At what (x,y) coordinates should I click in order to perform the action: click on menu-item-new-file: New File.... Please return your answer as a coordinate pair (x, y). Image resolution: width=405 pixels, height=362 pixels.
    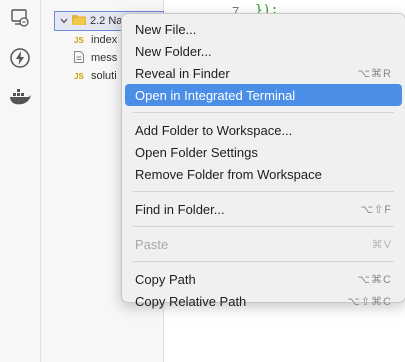
    Looking at the image, I should click on (263, 29).